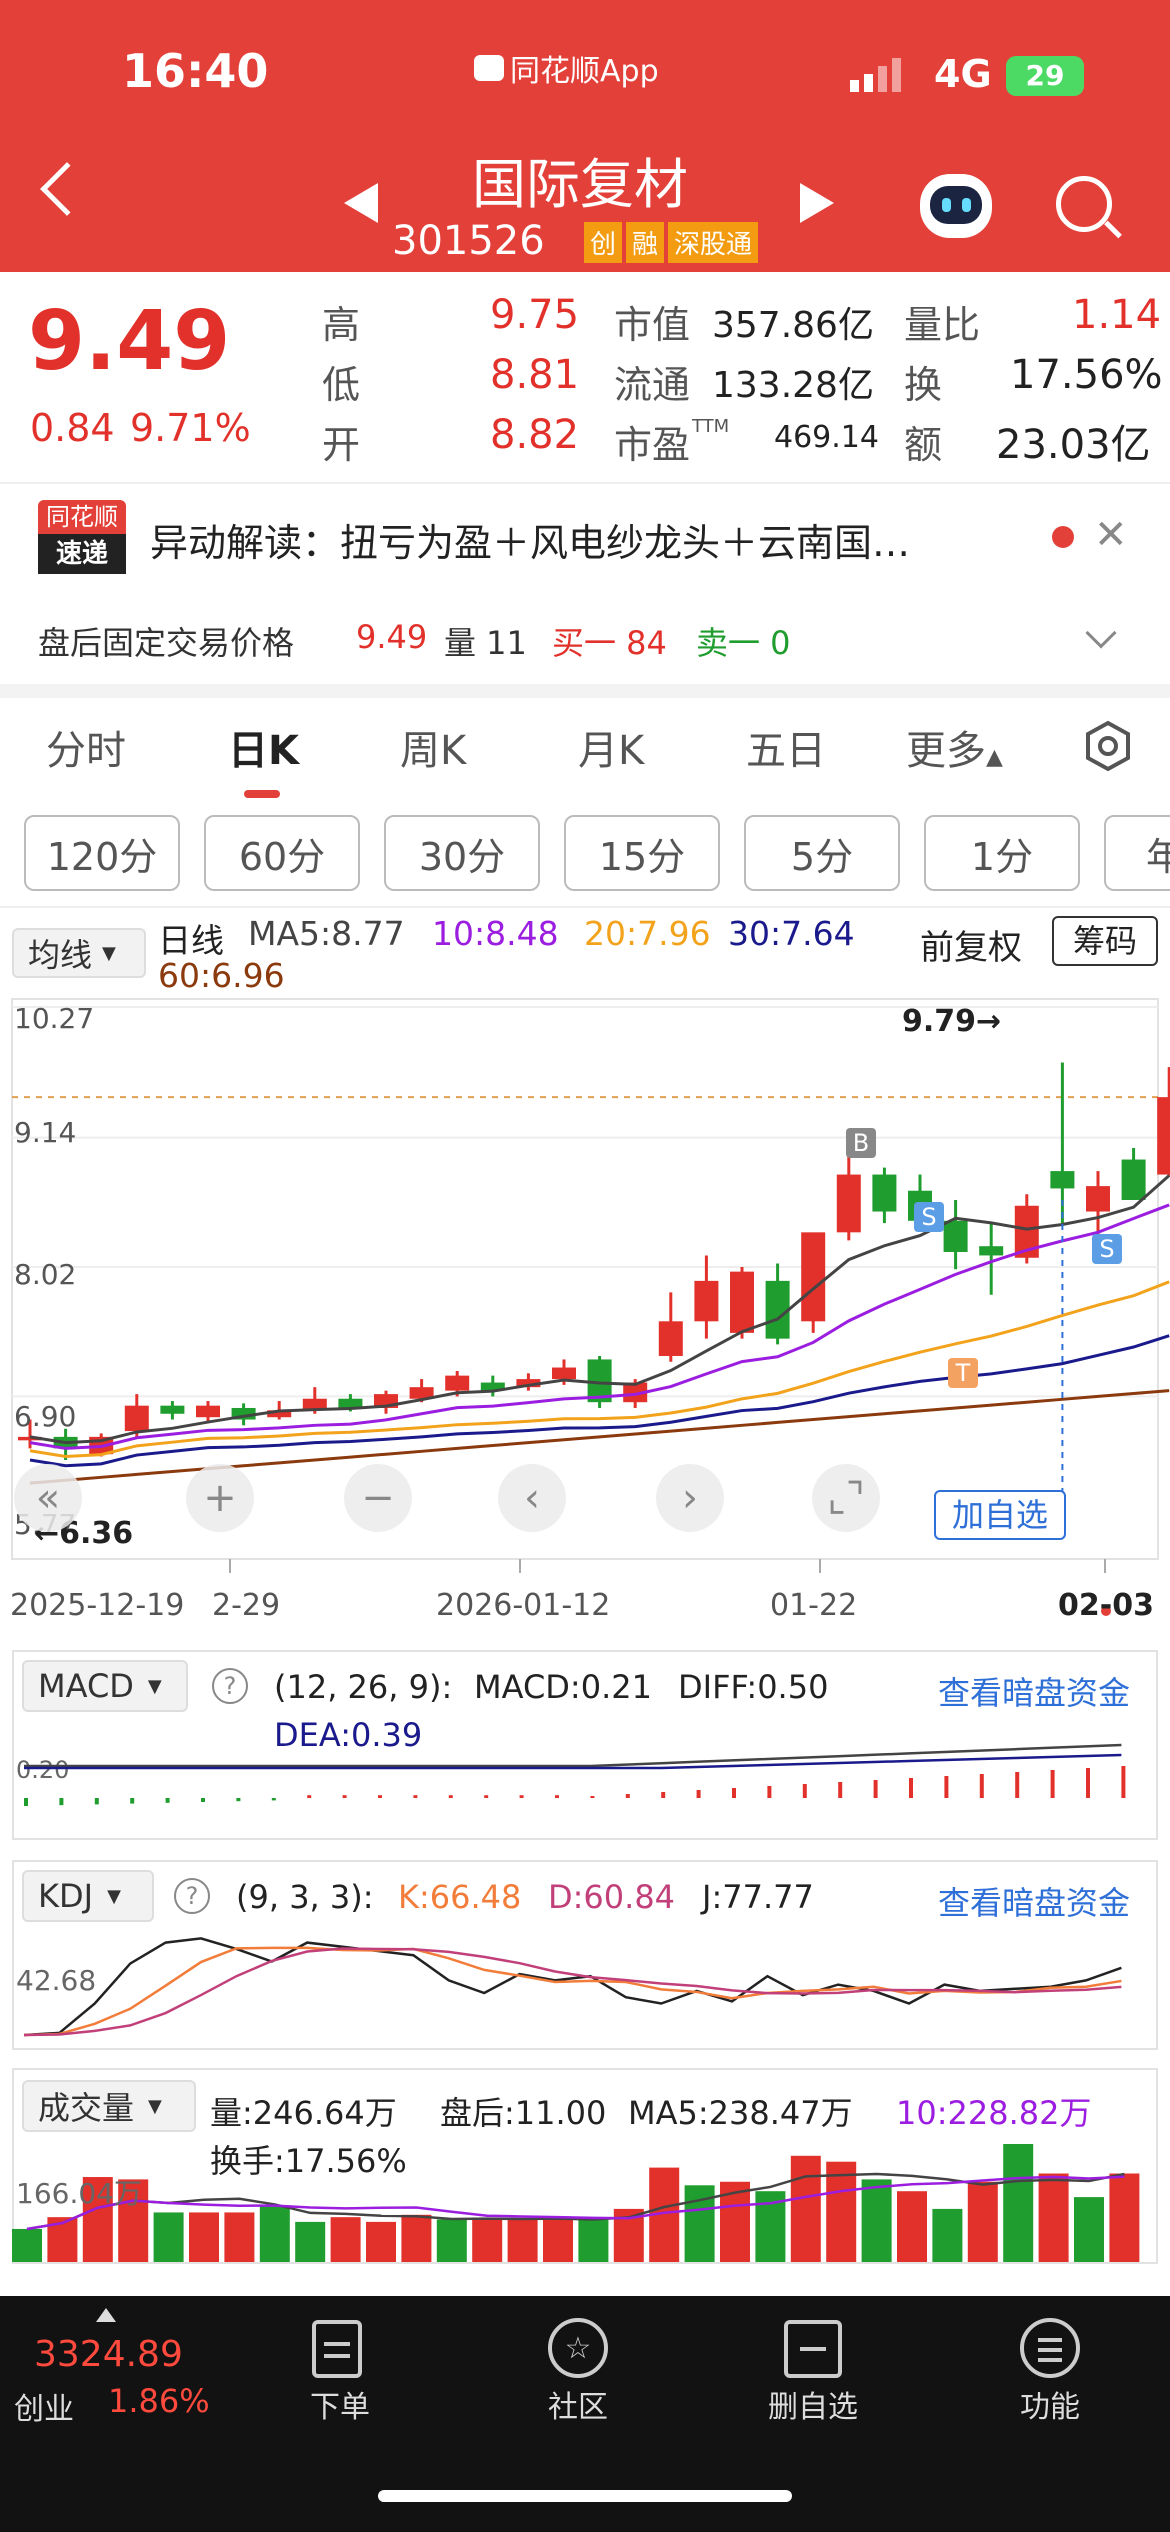 This screenshot has width=1170, height=2532. Describe the element at coordinates (1002, 853) in the screenshot. I see `period-1m: 1分` at that location.